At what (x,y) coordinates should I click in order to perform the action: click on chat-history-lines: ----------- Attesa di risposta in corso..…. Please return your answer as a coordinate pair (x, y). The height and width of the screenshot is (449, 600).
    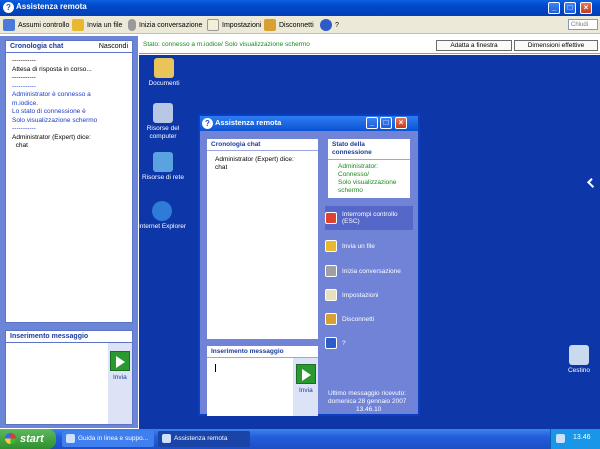
    Looking at the image, I should click on (69, 104).